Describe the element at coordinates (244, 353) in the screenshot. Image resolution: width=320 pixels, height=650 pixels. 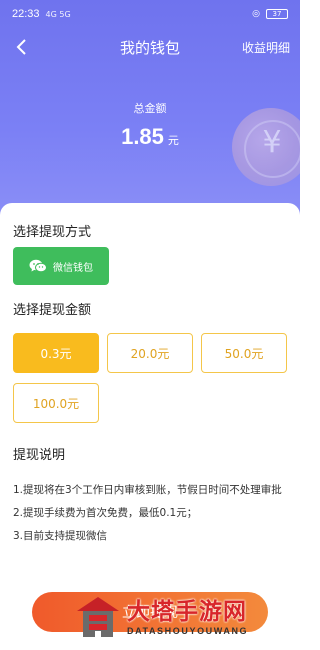
I see `amount-option-50: 50.0元` at that location.